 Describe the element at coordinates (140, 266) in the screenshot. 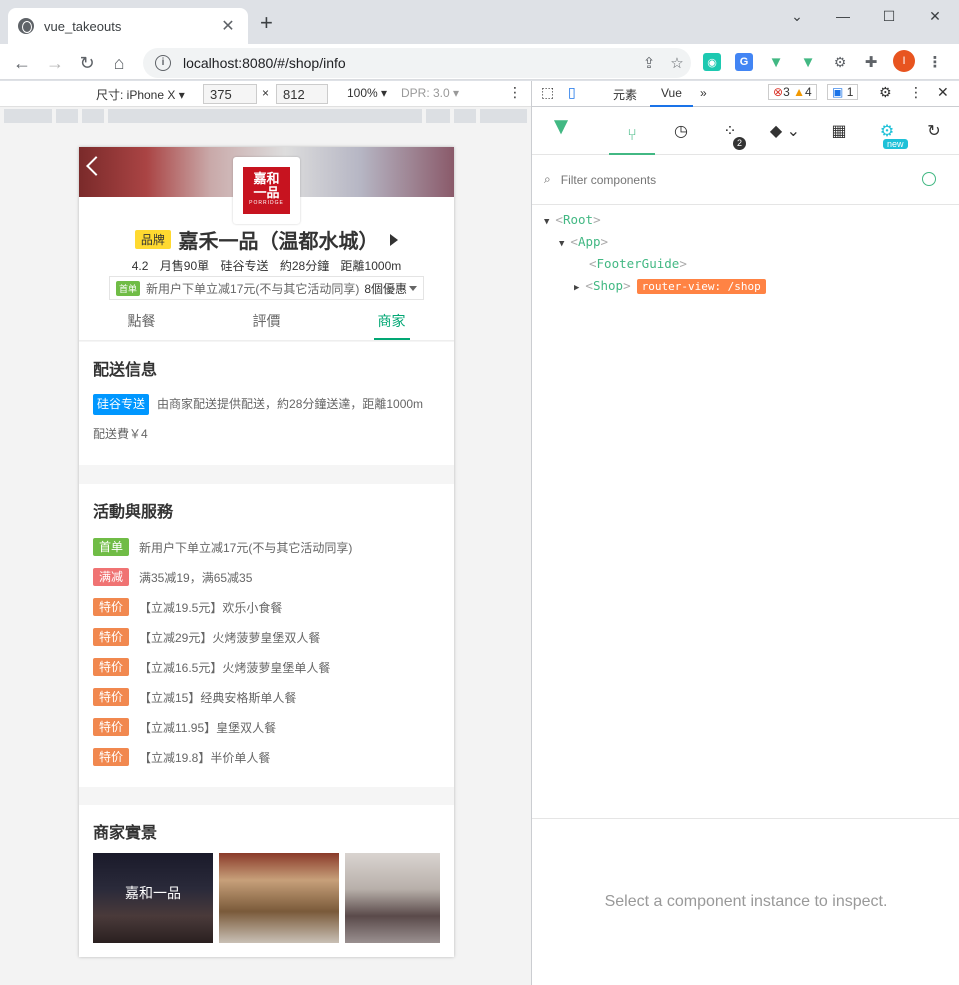

I see `shop-rating: 4.2` at that location.